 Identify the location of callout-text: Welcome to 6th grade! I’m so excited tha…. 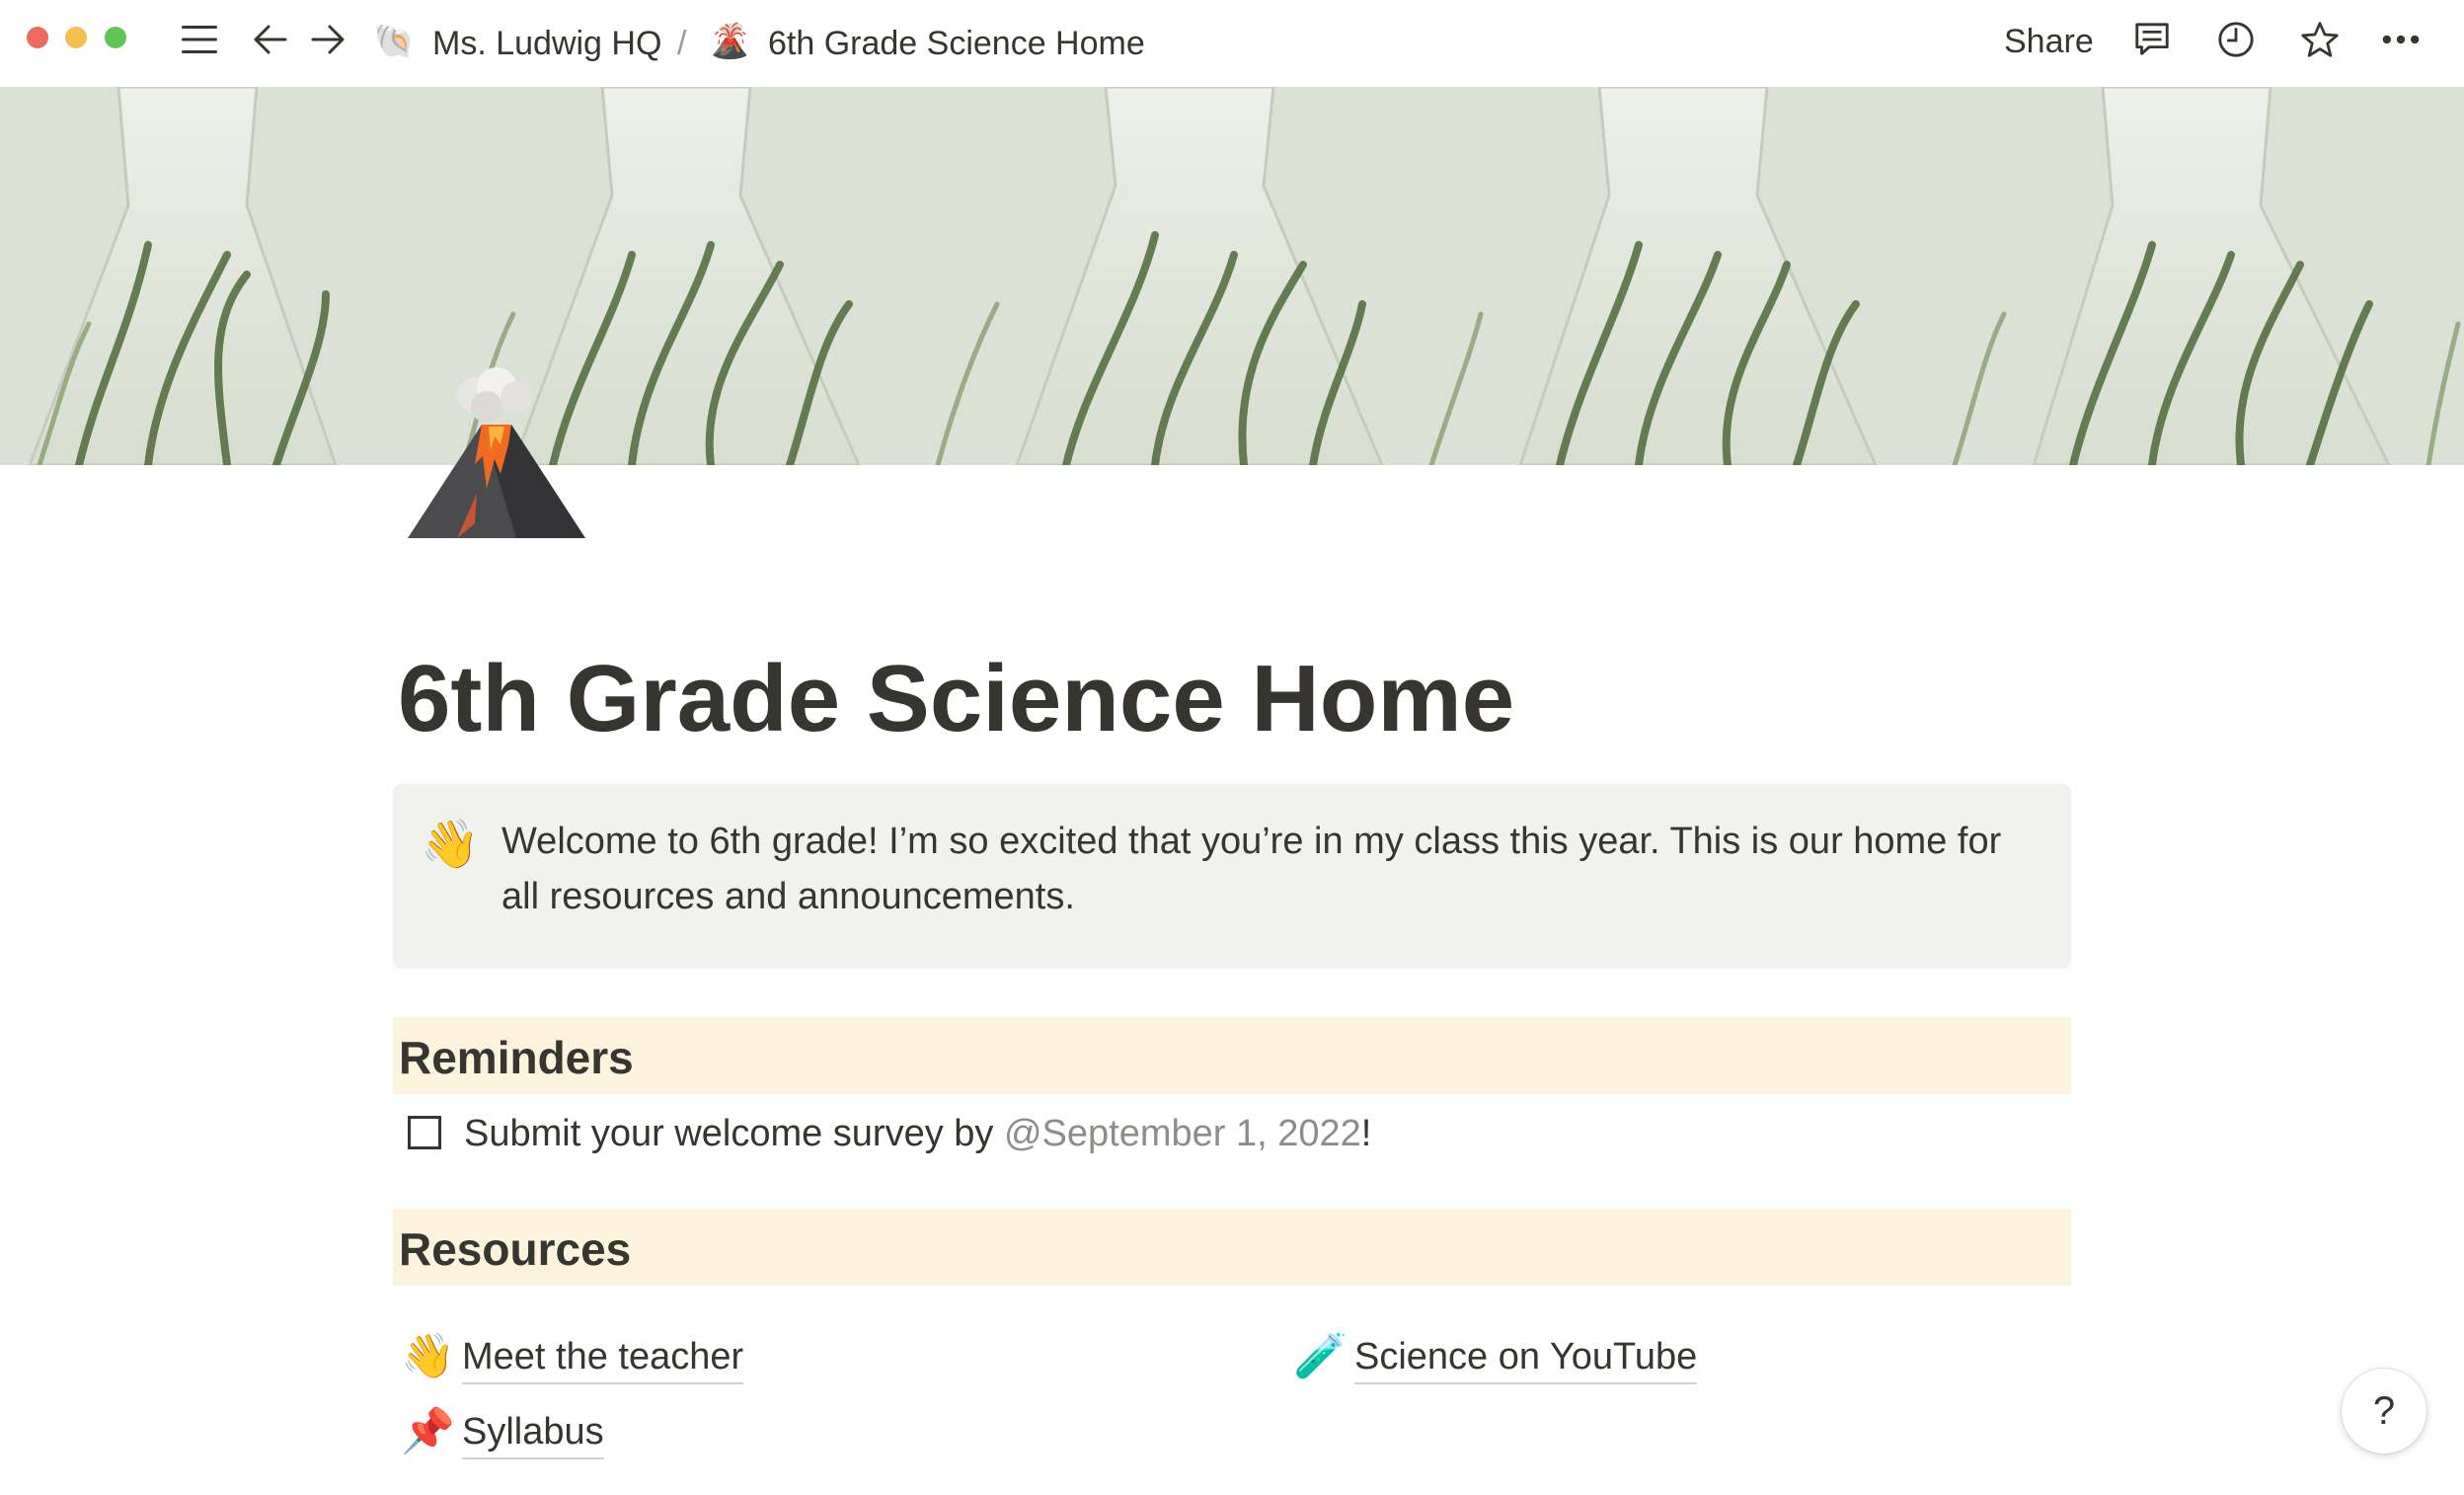
(1271, 869).